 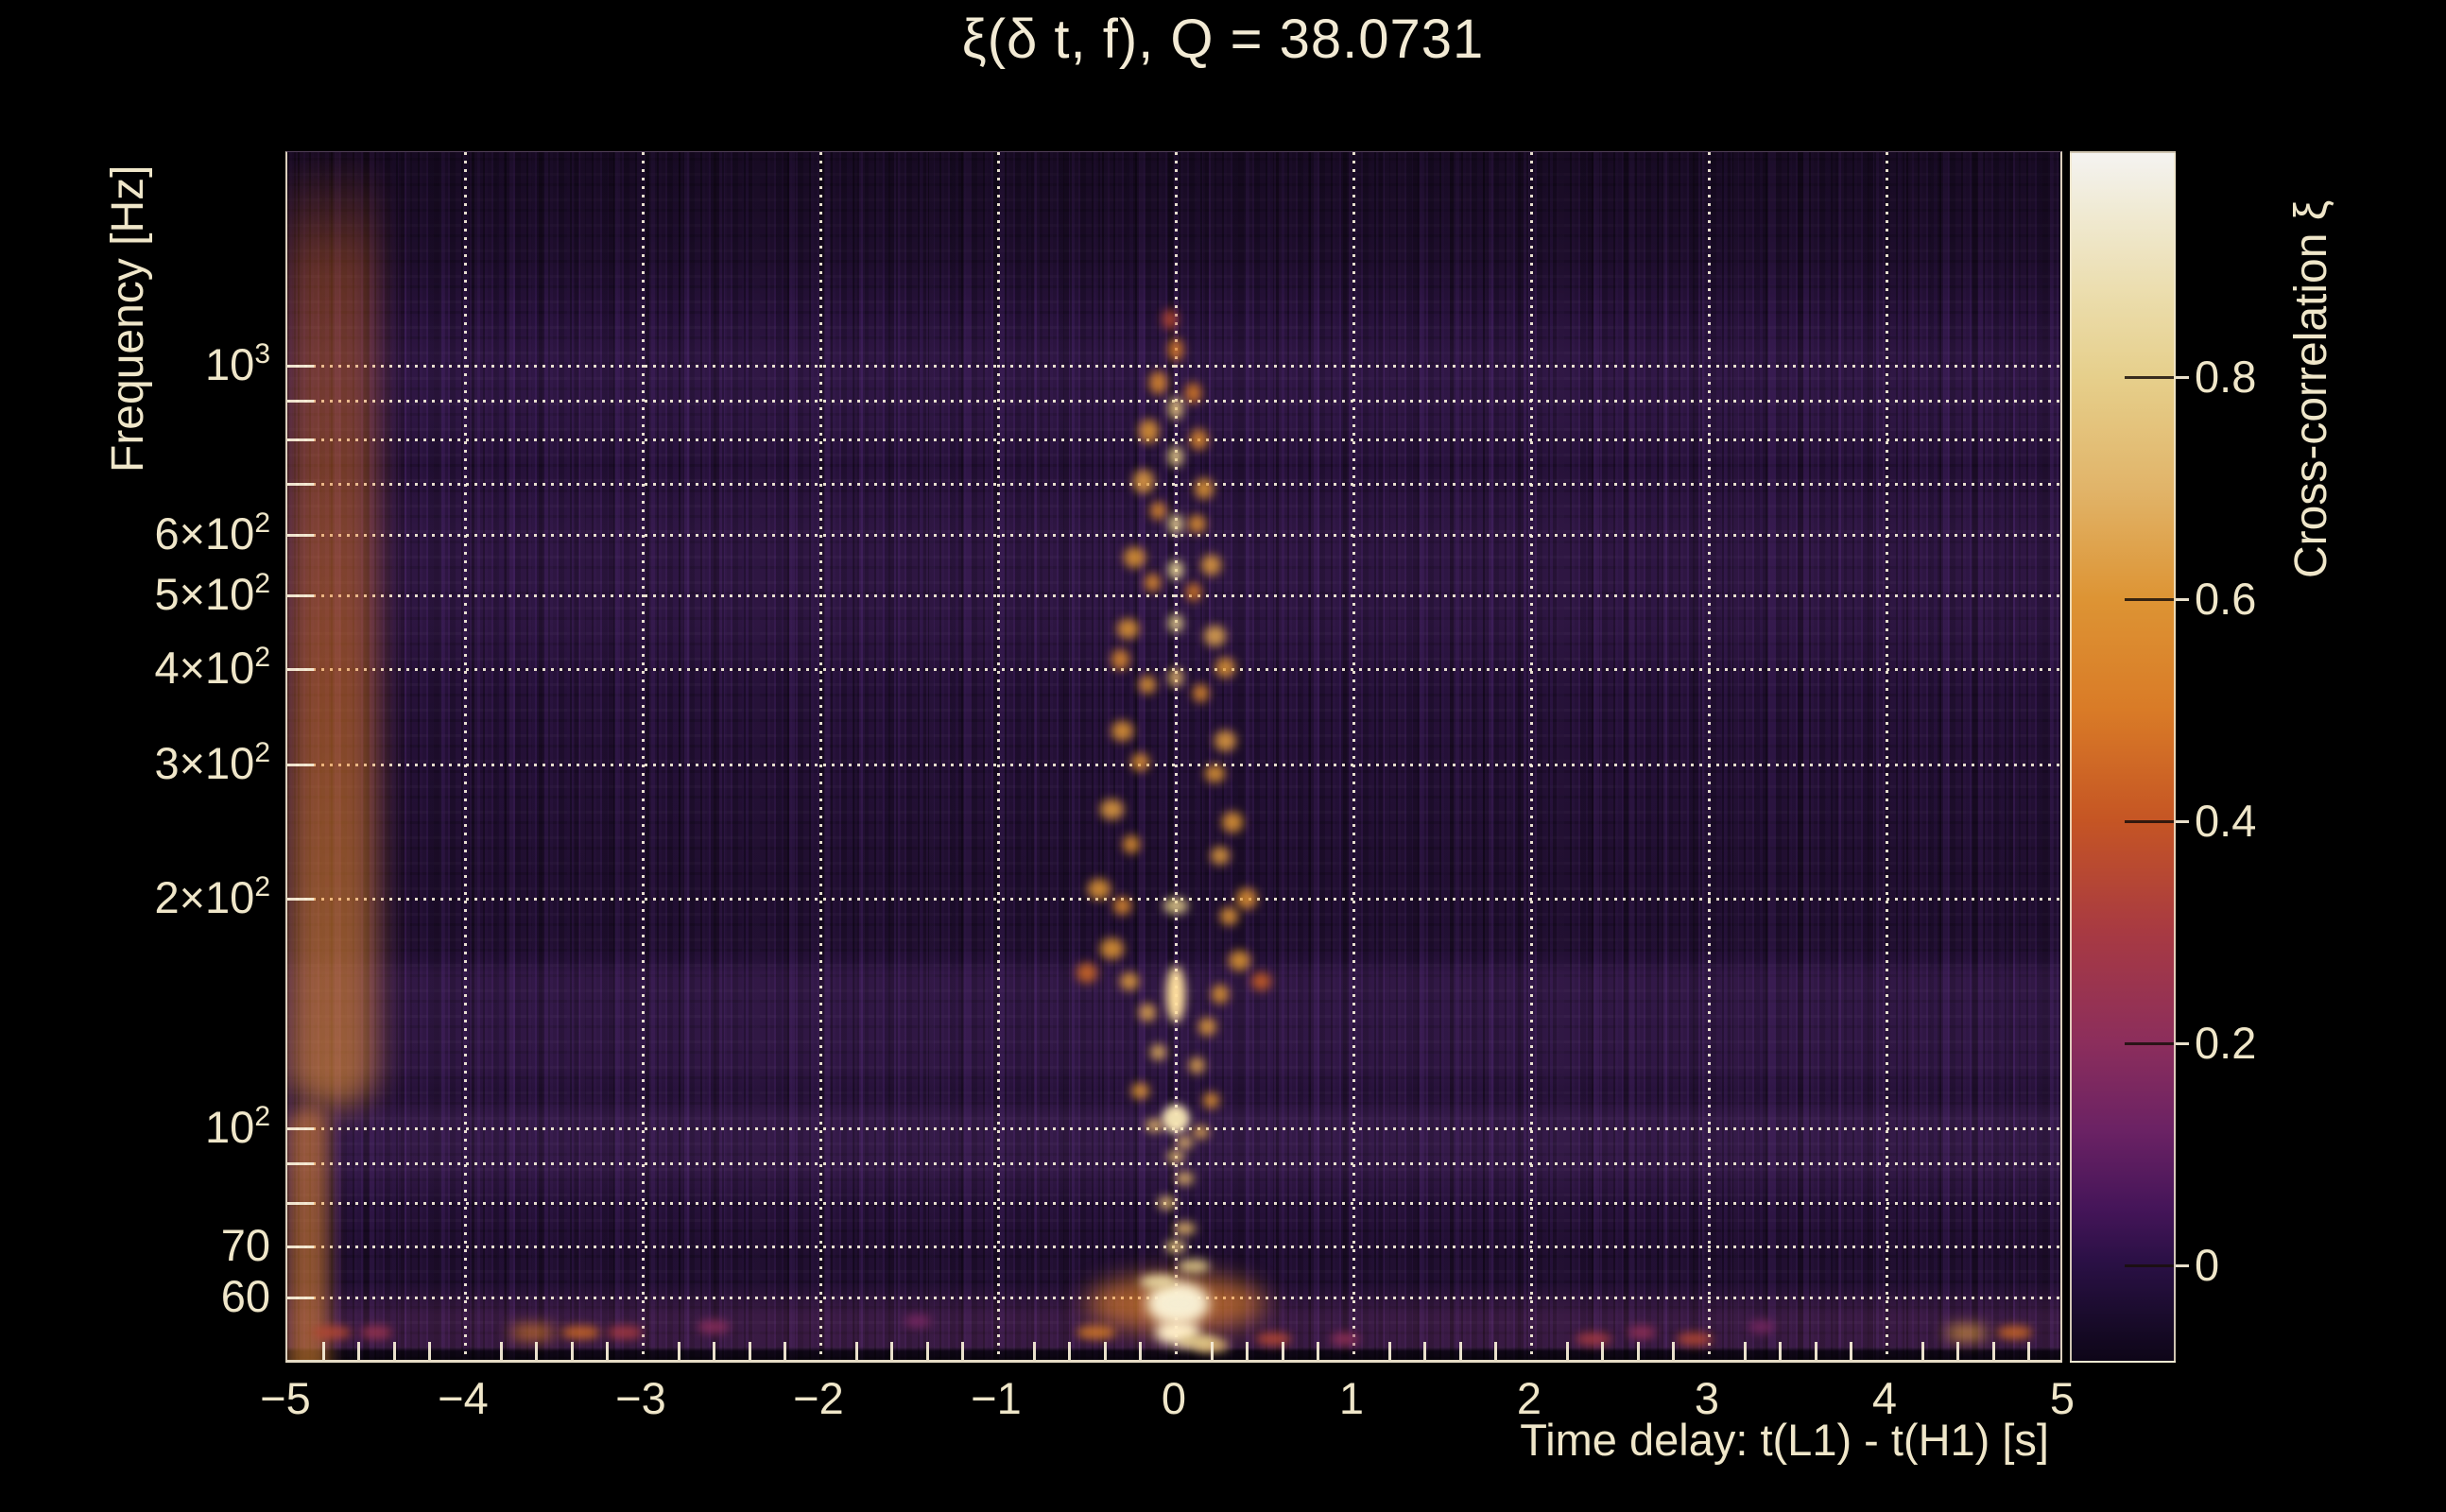 I want to click on gridline-x--2, so click(x=820, y=756).